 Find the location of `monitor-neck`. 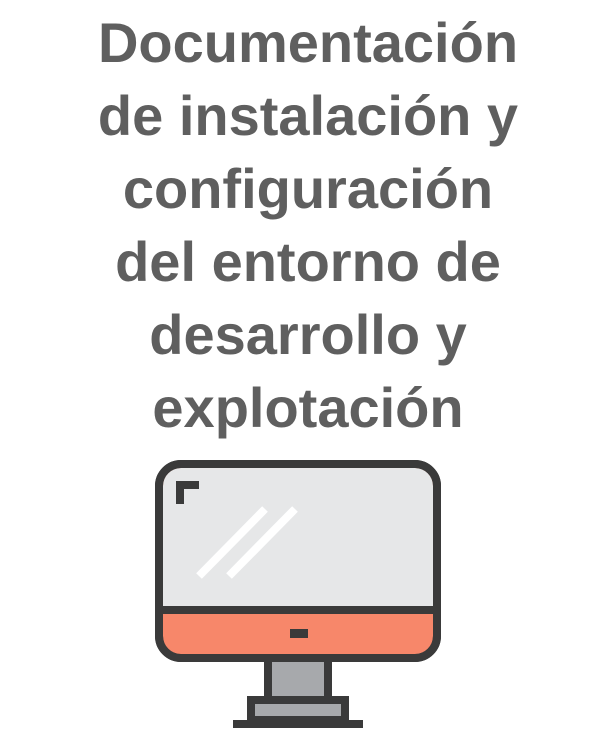

monitor-neck is located at coordinates (298, 679).